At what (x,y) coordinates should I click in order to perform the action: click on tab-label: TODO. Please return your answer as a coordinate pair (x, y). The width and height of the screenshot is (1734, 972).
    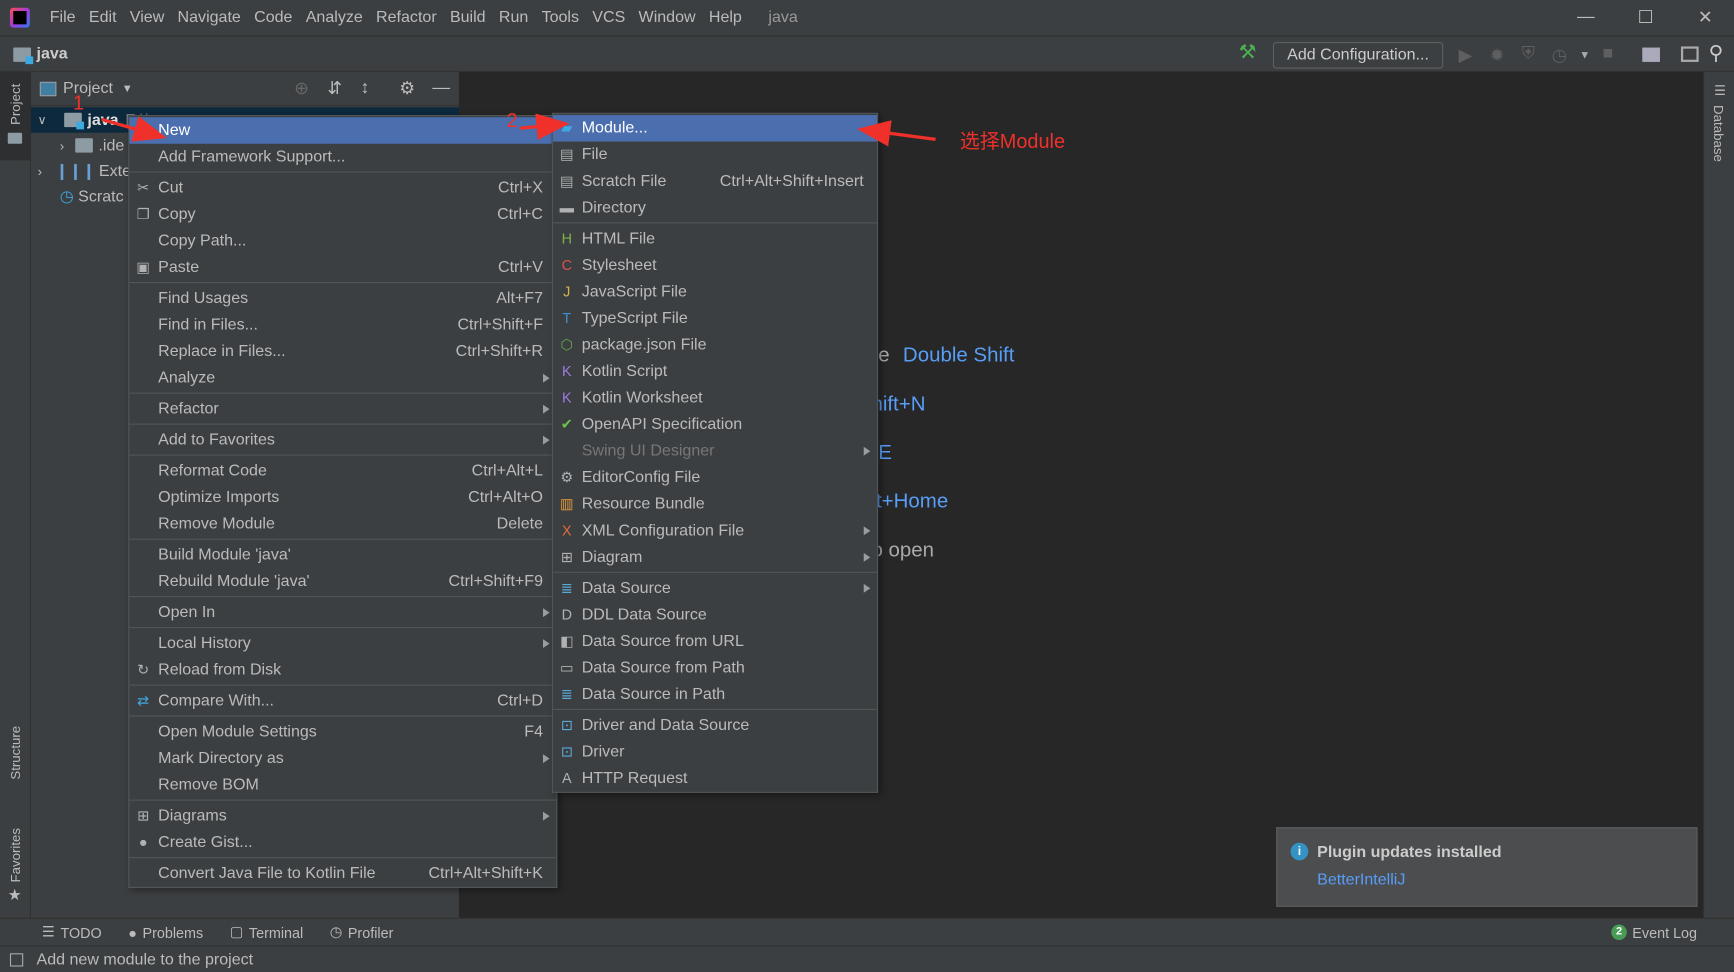
    Looking at the image, I should click on (81, 932).